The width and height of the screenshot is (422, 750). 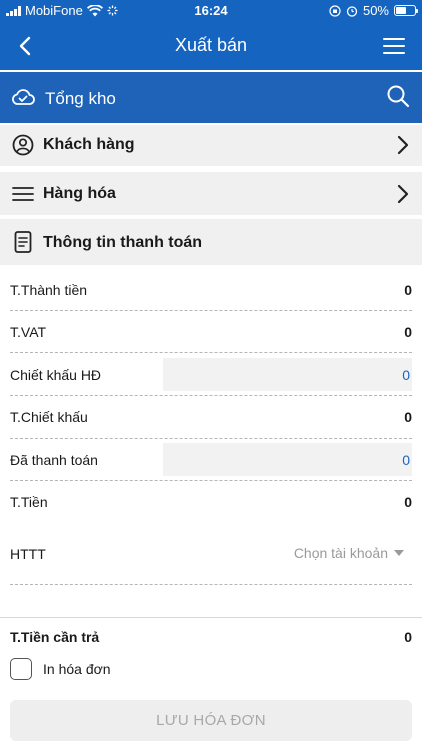 What do you see at coordinates (29, 502) in the screenshot?
I see `row-label: T.Tiền` at bounding box center [29, 502].